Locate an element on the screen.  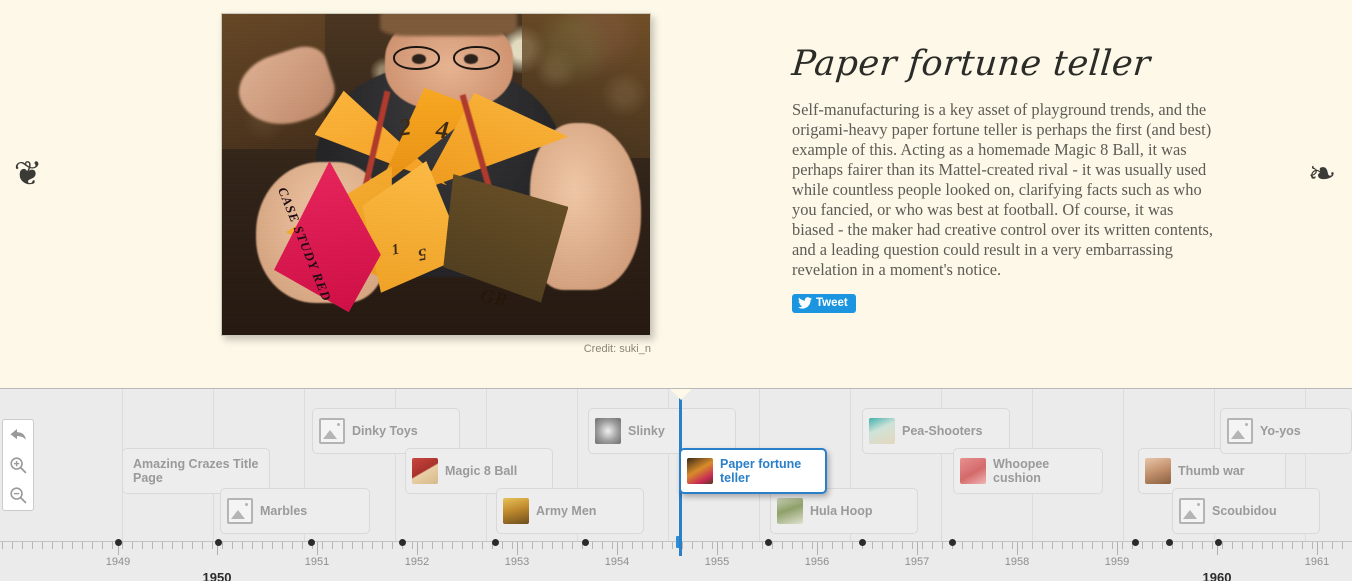
timeline-zoom-controls is located at coordinates (18, 465).